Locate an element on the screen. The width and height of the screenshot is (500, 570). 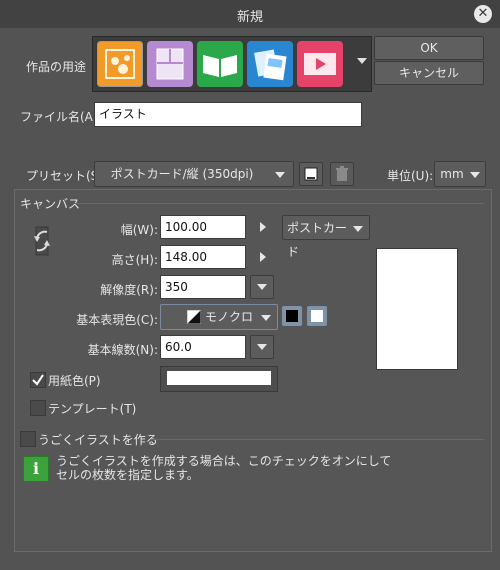
paper-color-checkbox is located at coordinates (38, 380).